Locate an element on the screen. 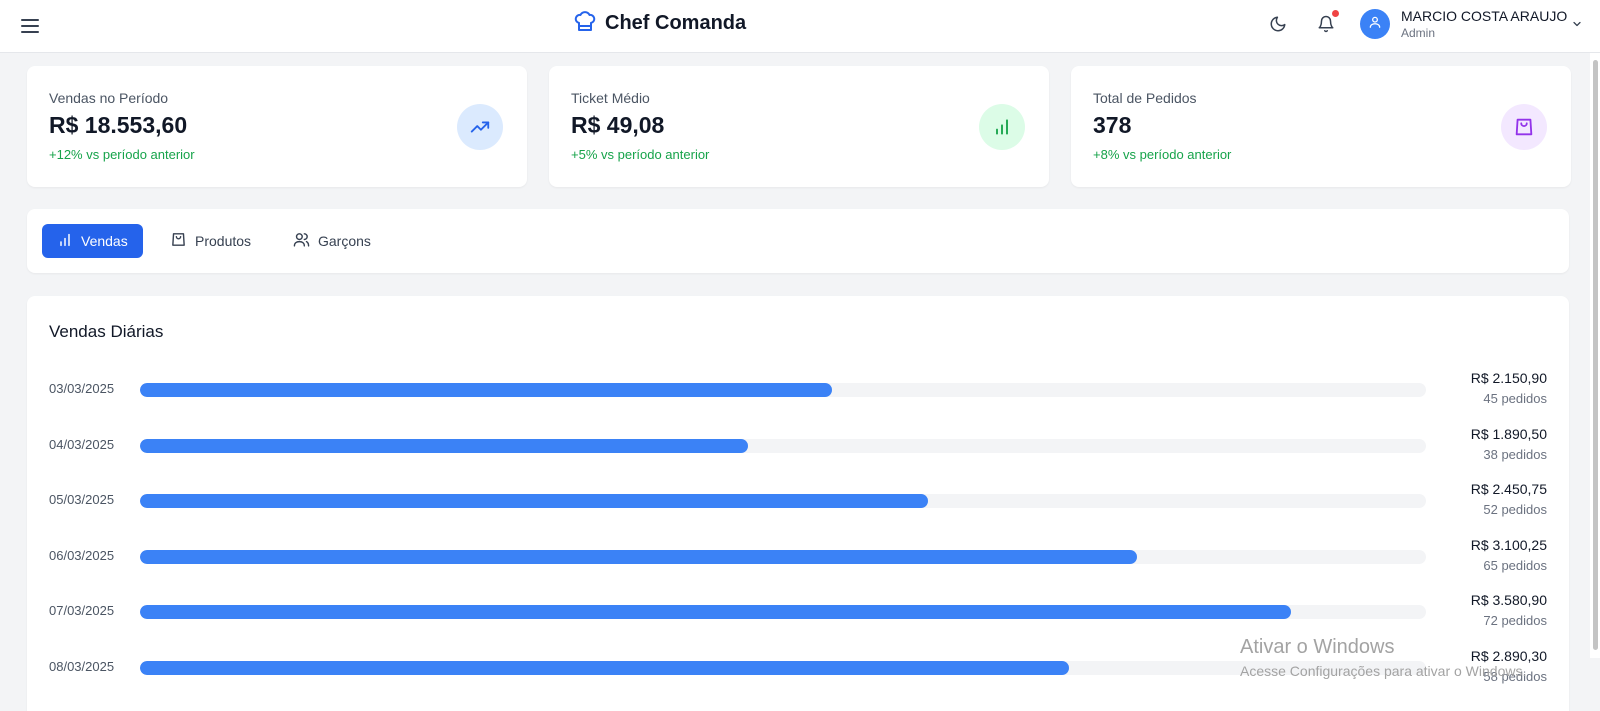 Image resolution: width=1600 pixels, height=711 pixels. row-order-count: 38 pedidos is located at coordinates (1515, 454).